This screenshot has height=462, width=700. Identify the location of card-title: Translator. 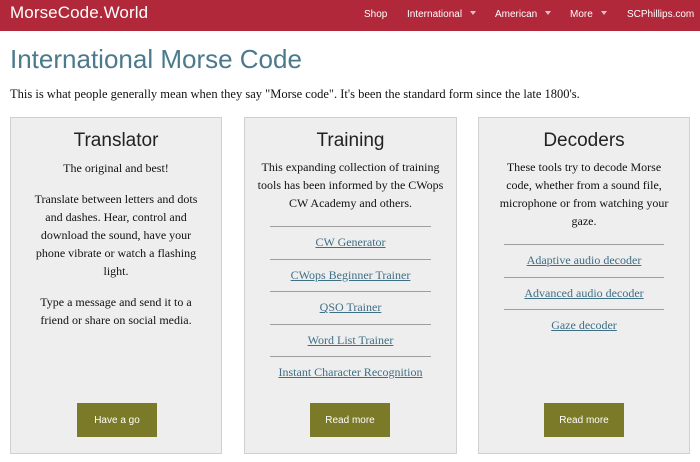
(116, 140).